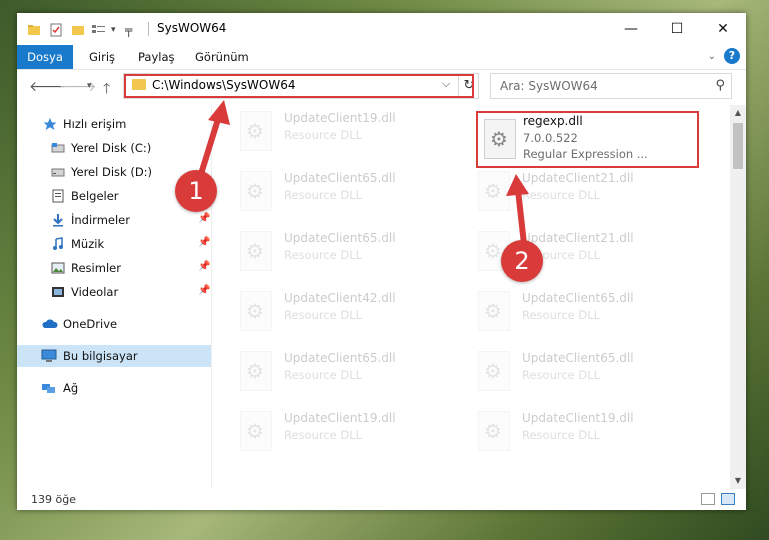  What do you see at coordinates (381, 57) in the screenshot?
I see `ribbon-tabs: Dosya Giriş Paylaş Görünüm ⌄ ?` at bounding box center [381, 57].